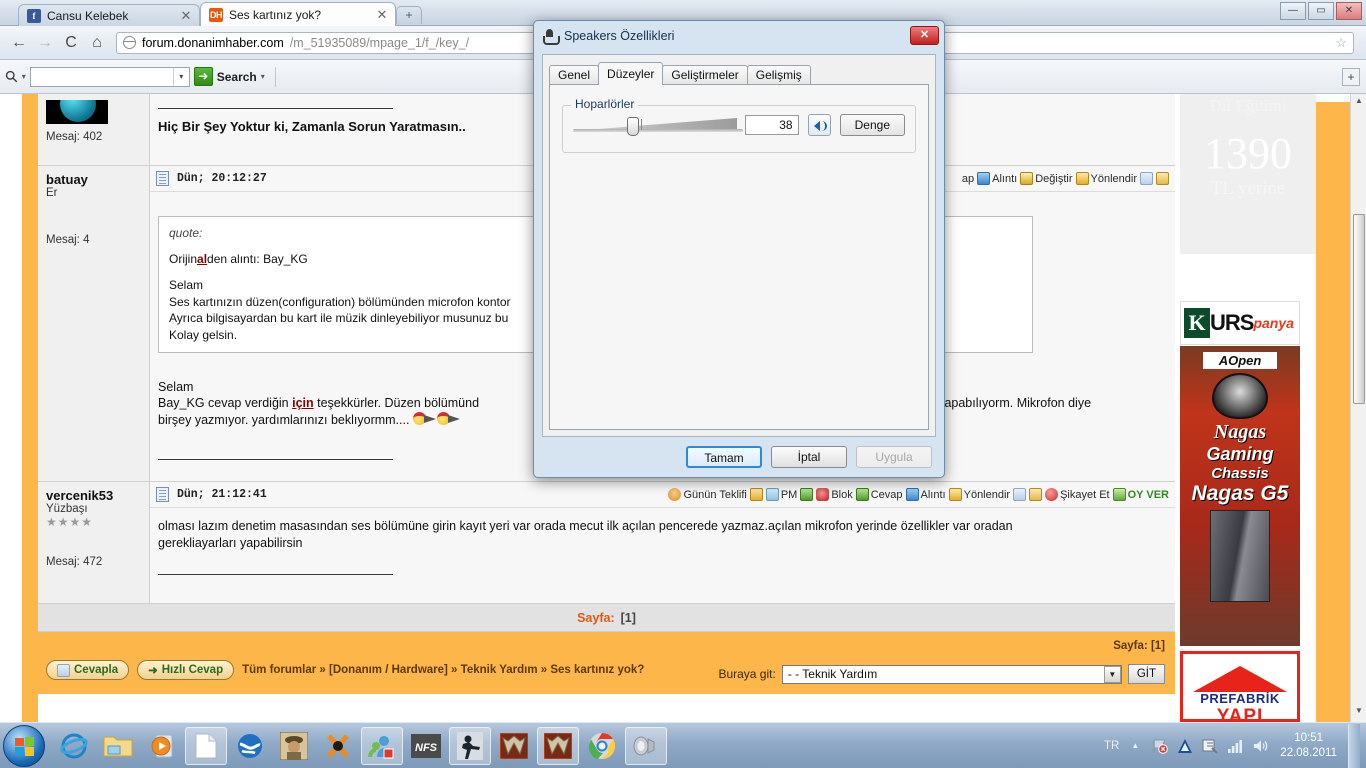 Image resolution: width=1366 pixels, height=768 pixels. I want to click on windows-start-icon, so click(24, 745).